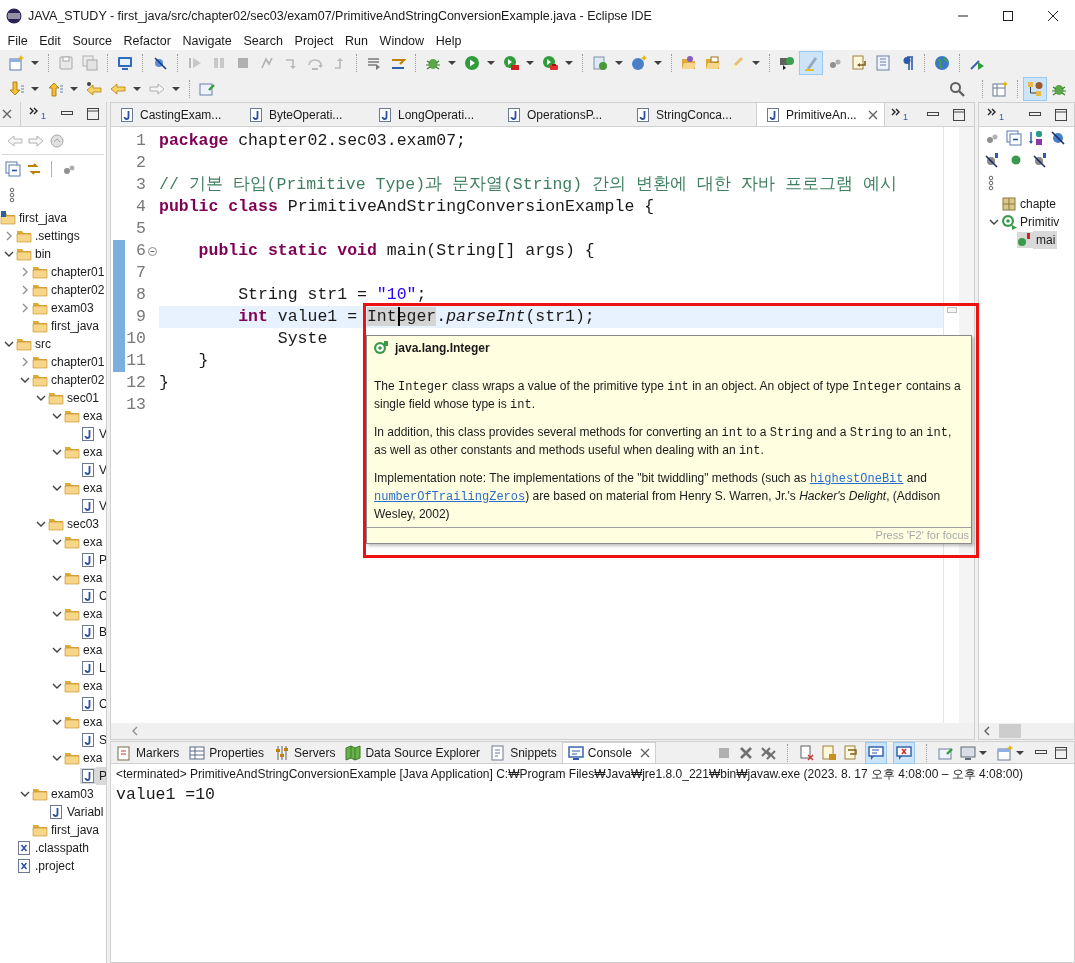 The height and width of the screenshot is (963, 1075). Describe the element at coordinates (140, 162) in the screenshot. I see `line-number: 2` at that location.